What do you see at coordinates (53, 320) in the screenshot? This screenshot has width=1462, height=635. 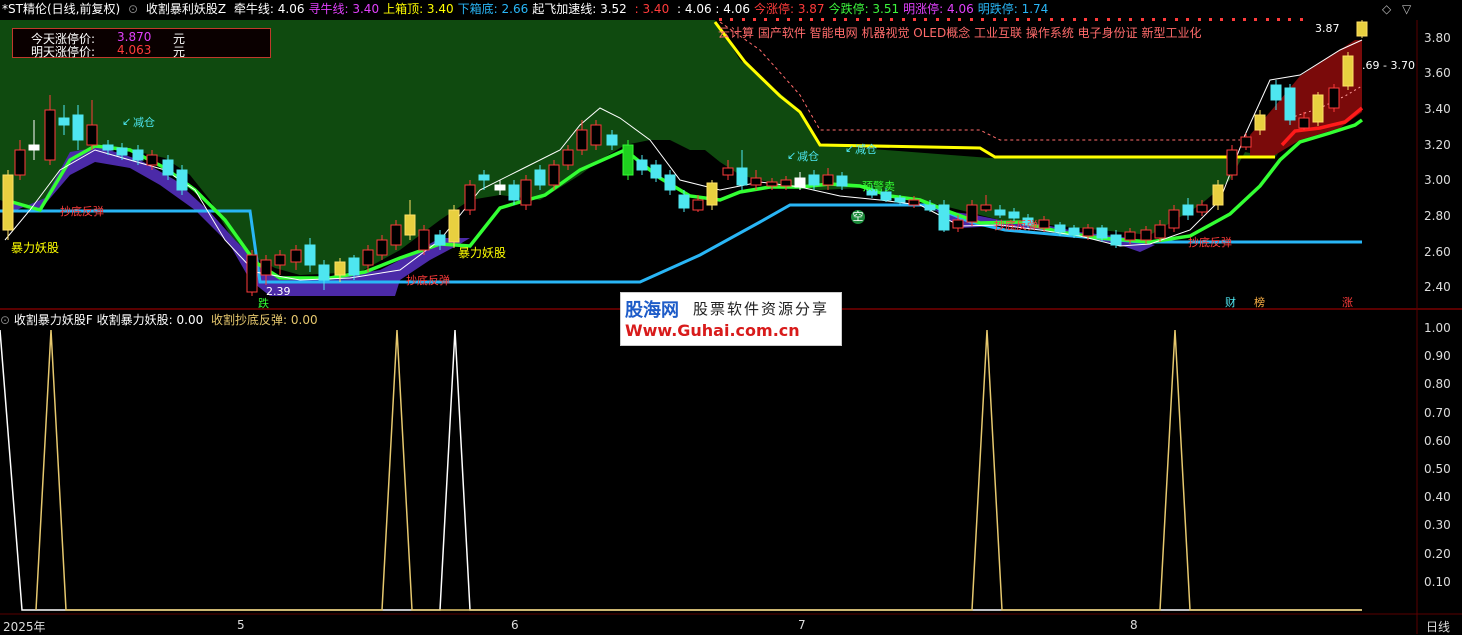 I see `sub-indicator-title: 收割暴力妖股F` at bounding box center [53, 320].